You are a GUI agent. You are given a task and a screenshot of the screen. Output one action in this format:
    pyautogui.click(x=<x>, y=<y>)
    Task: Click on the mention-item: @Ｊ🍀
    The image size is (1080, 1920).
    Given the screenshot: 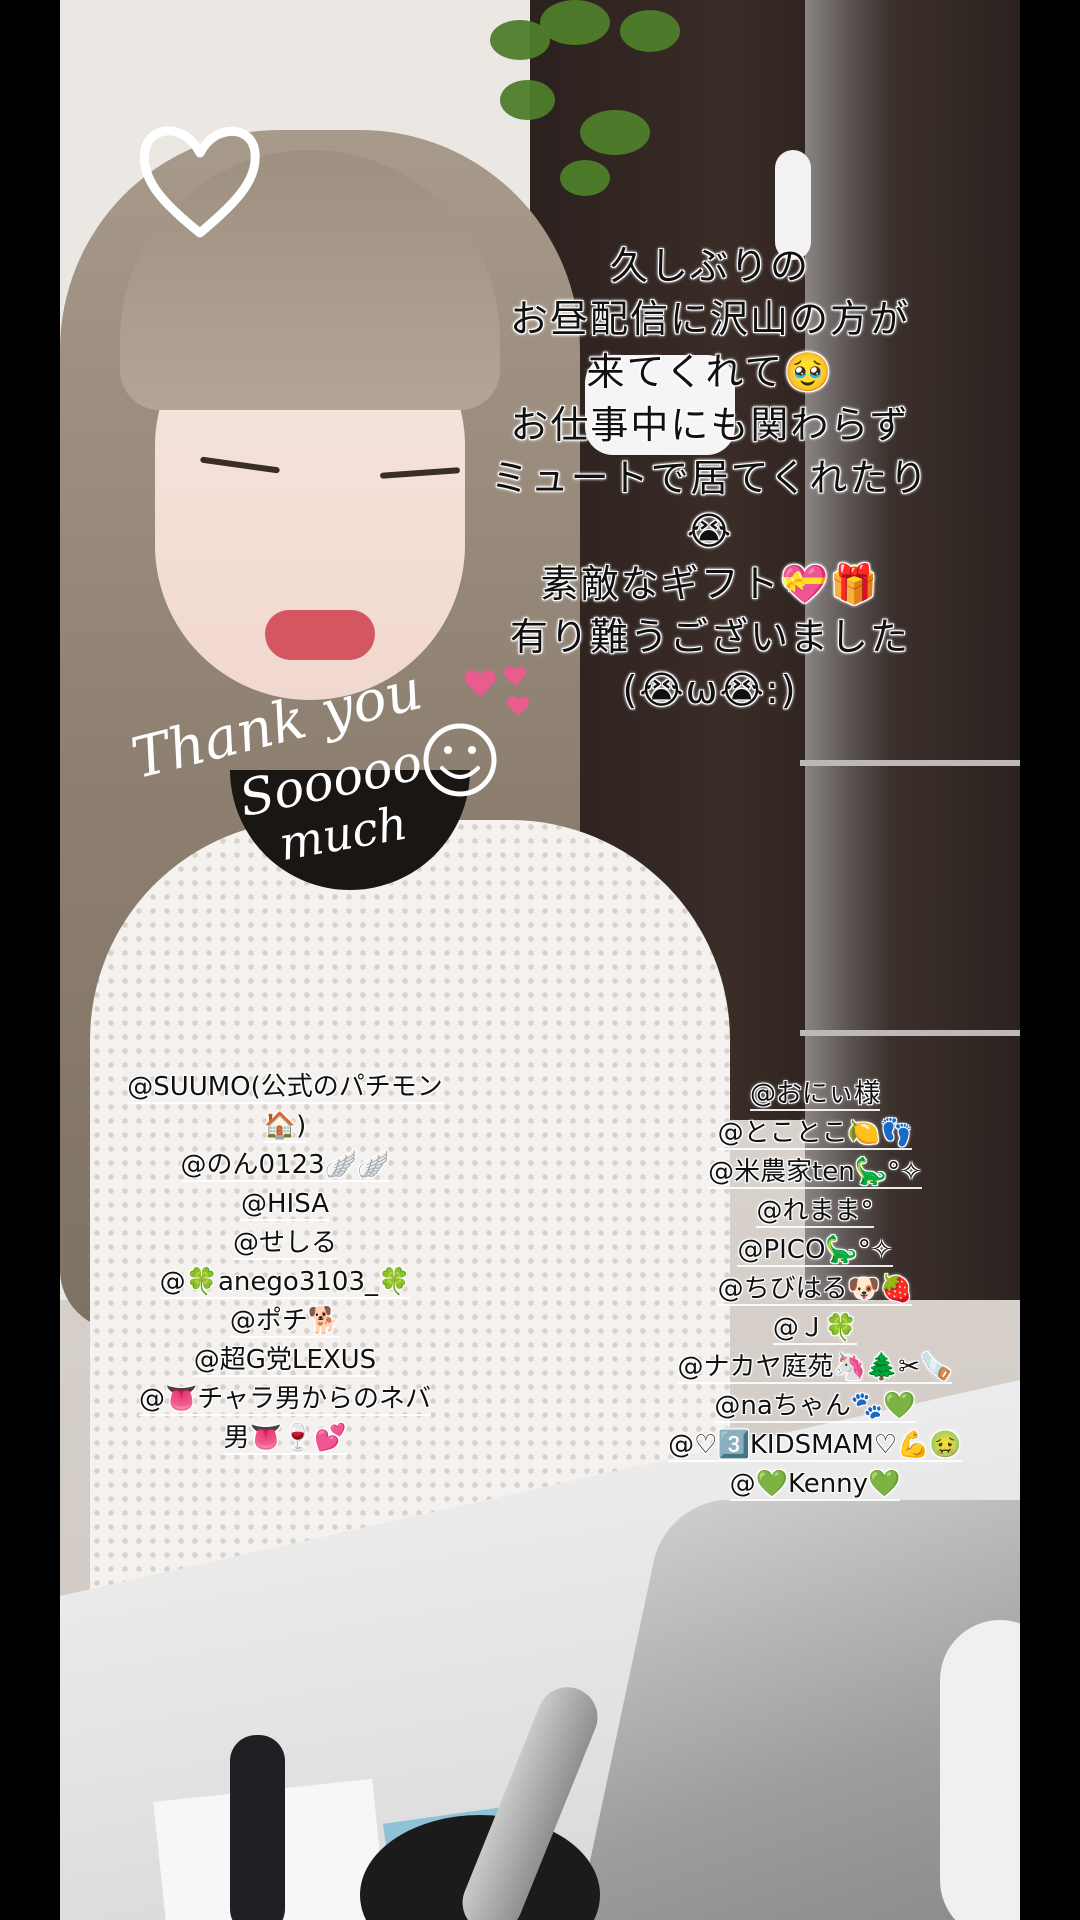 What is the action you would take?
    pyautogui.click(x=815, y=1329)
    